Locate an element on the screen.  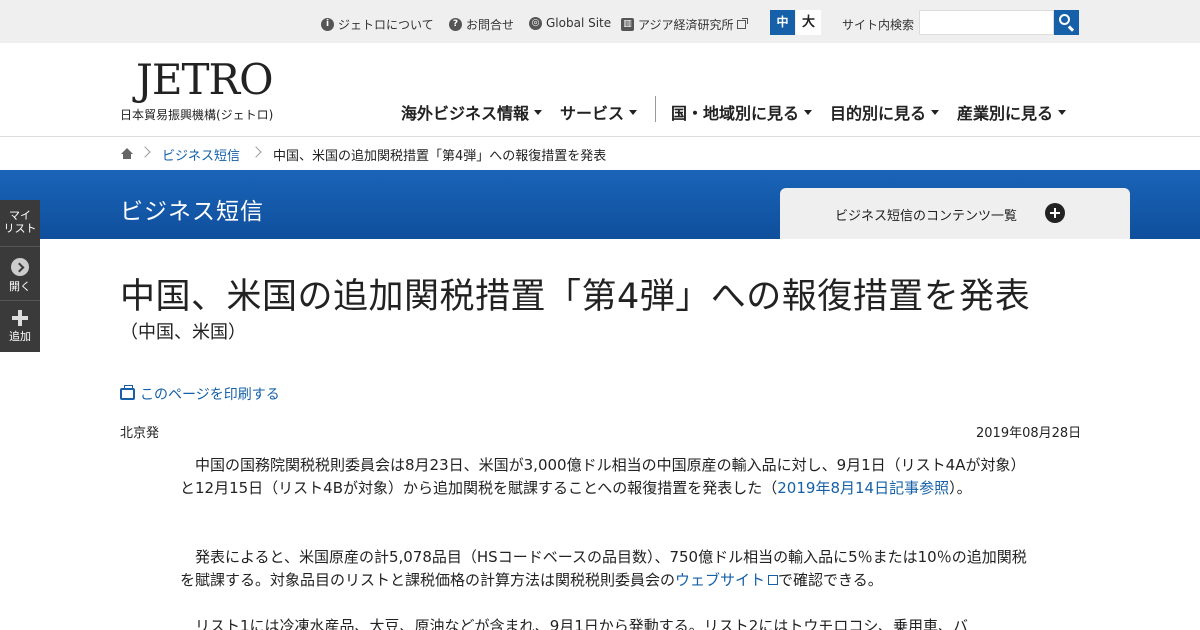
breadcrumb-section-link: ビジネス短信 is located at coordinates (201, 154).